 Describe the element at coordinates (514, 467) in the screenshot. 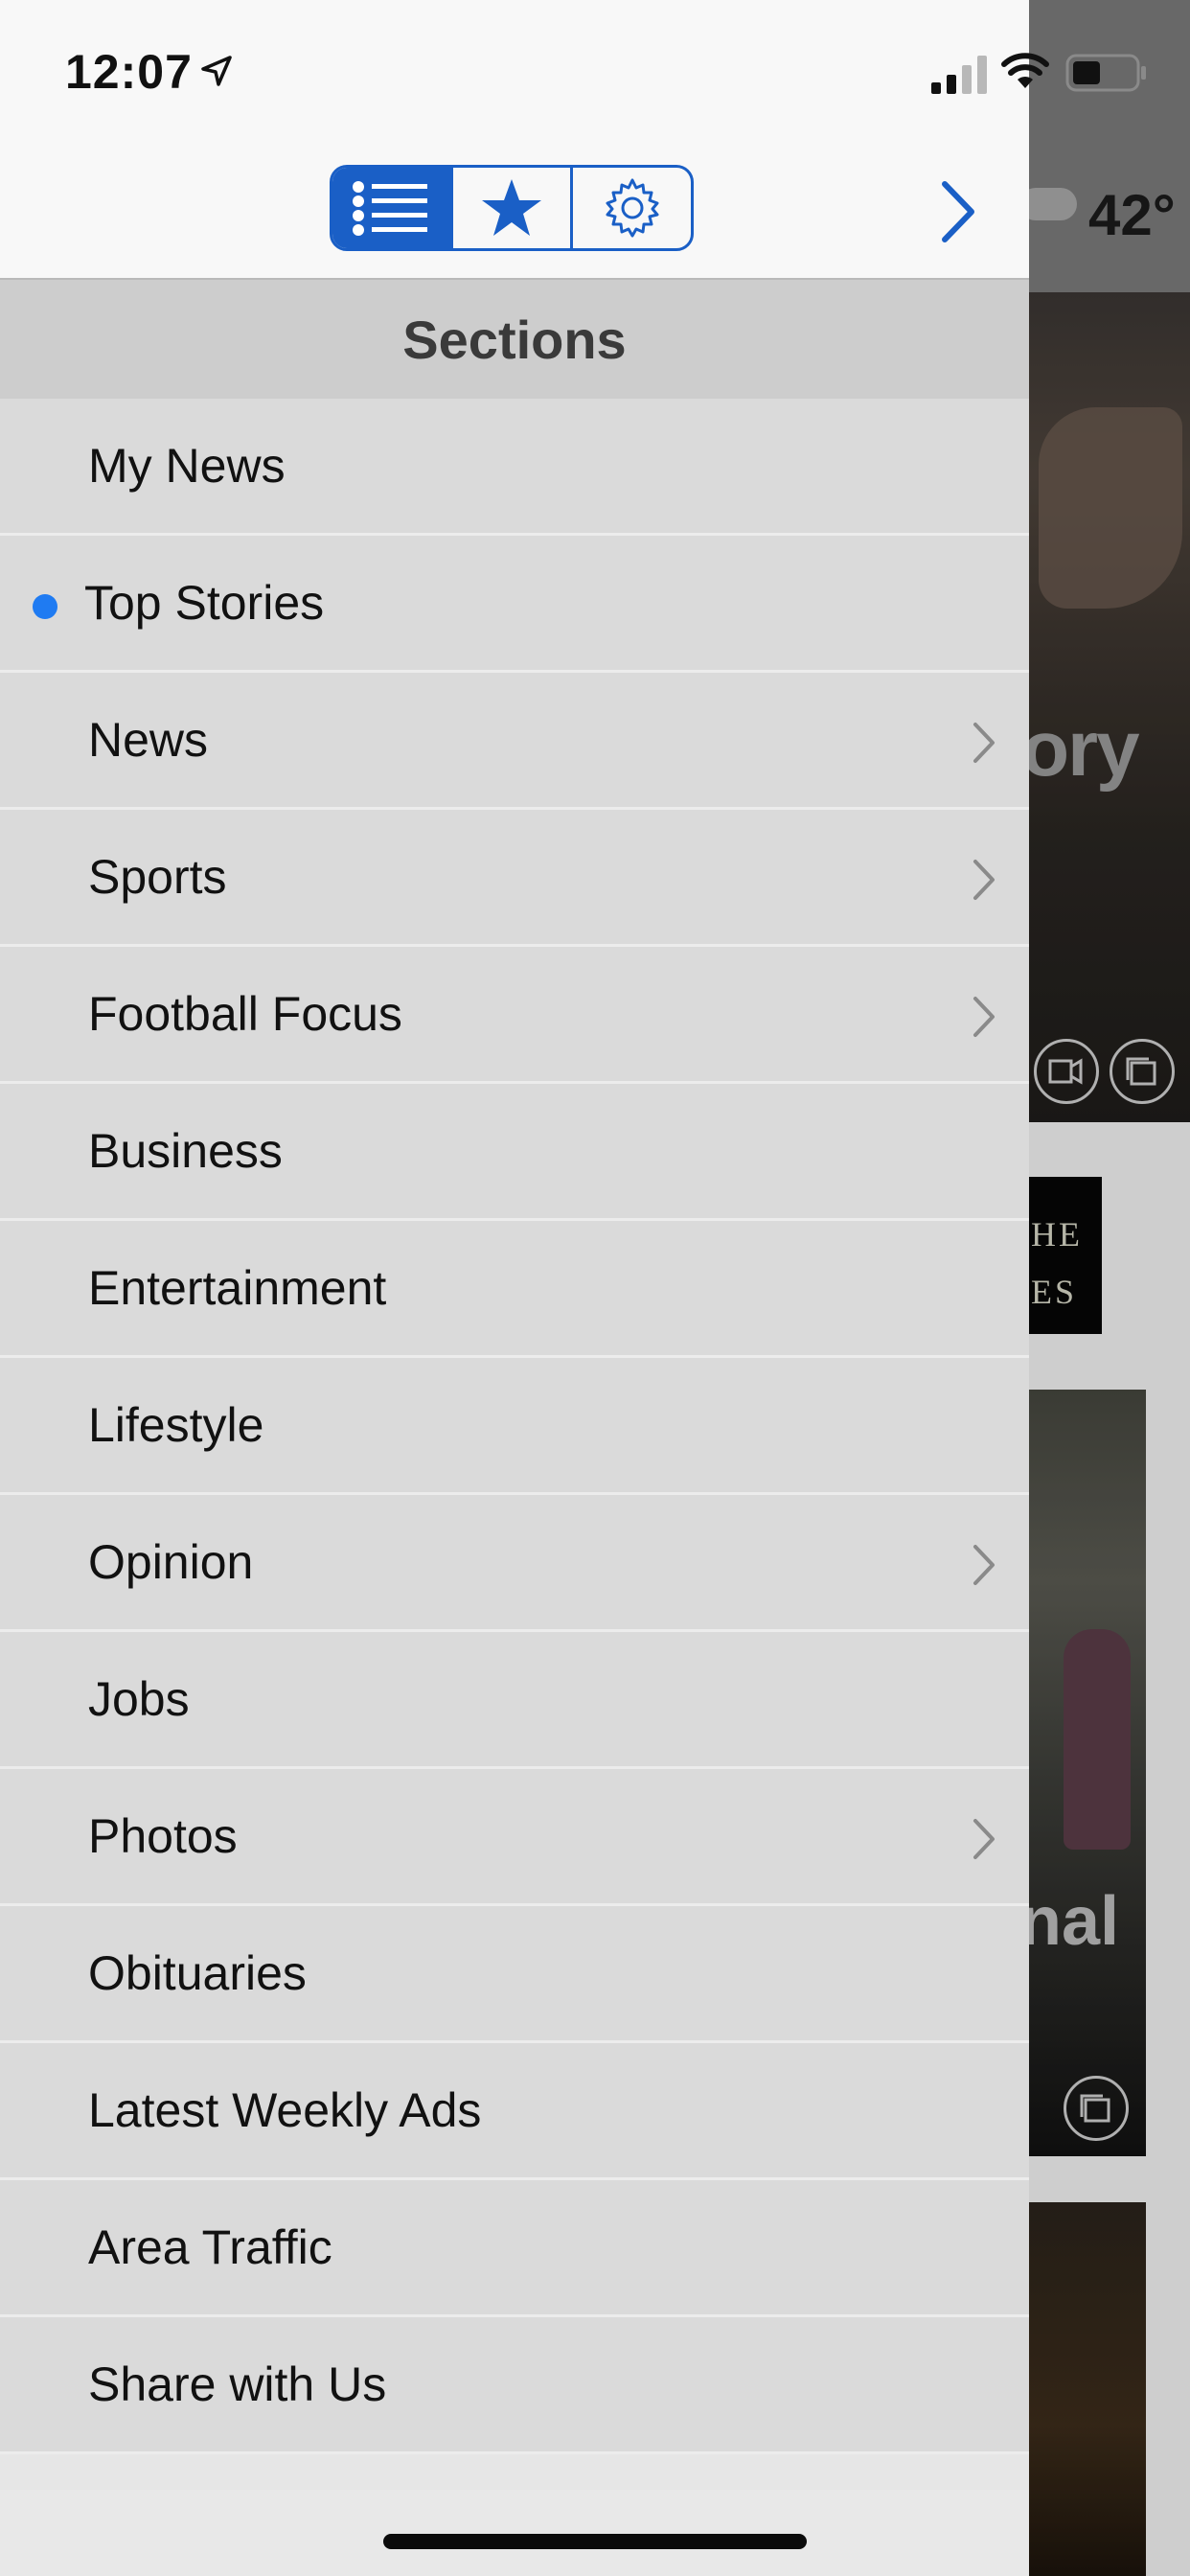

I see `section-item: My News` at that location.